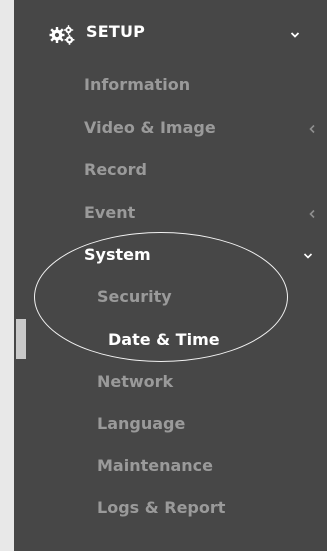 This screenshot has width=327, height=551. What do you see at coordinates (21, 339) in the screenshot?
I see `collapse-handle` at bounding box center [21, 339].